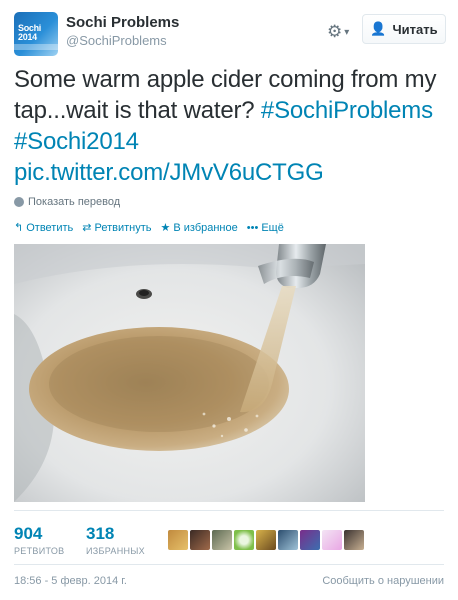 The width and height of the screenshot is (458, 600). Describe the element at coordinates (76, 141) in the screenshot. I see `hashtag-sochi2014: #Sochi2014` at that location.